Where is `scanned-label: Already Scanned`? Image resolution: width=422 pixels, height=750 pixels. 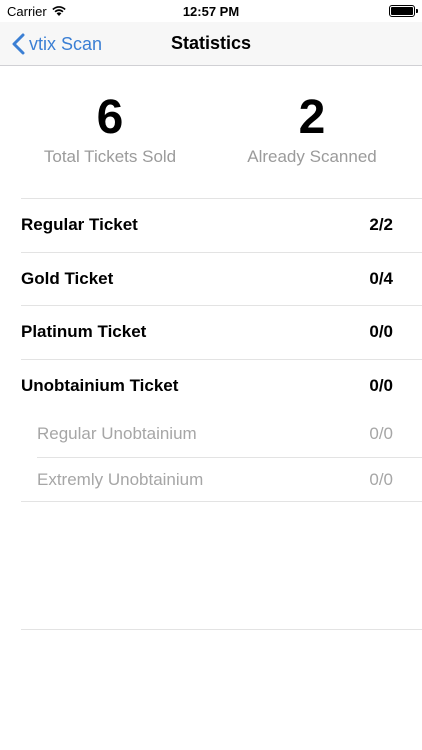 scanned-label: Already Scanned is located at coordinates (312, 156).